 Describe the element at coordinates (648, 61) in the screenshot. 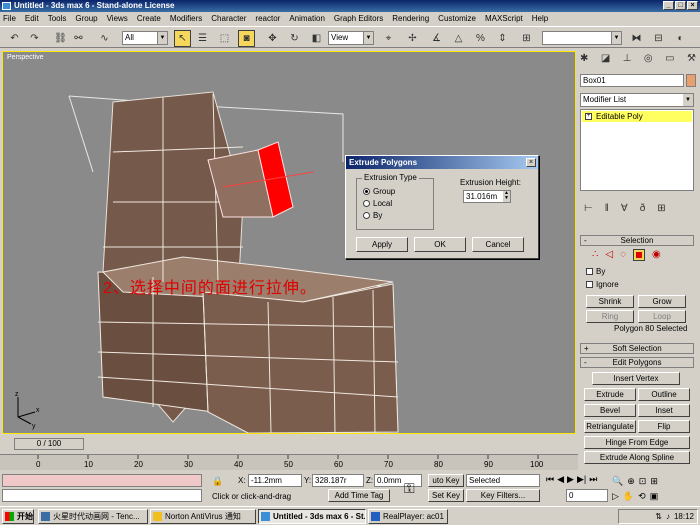

I see `motion-tab-icon: ◎` at that location.